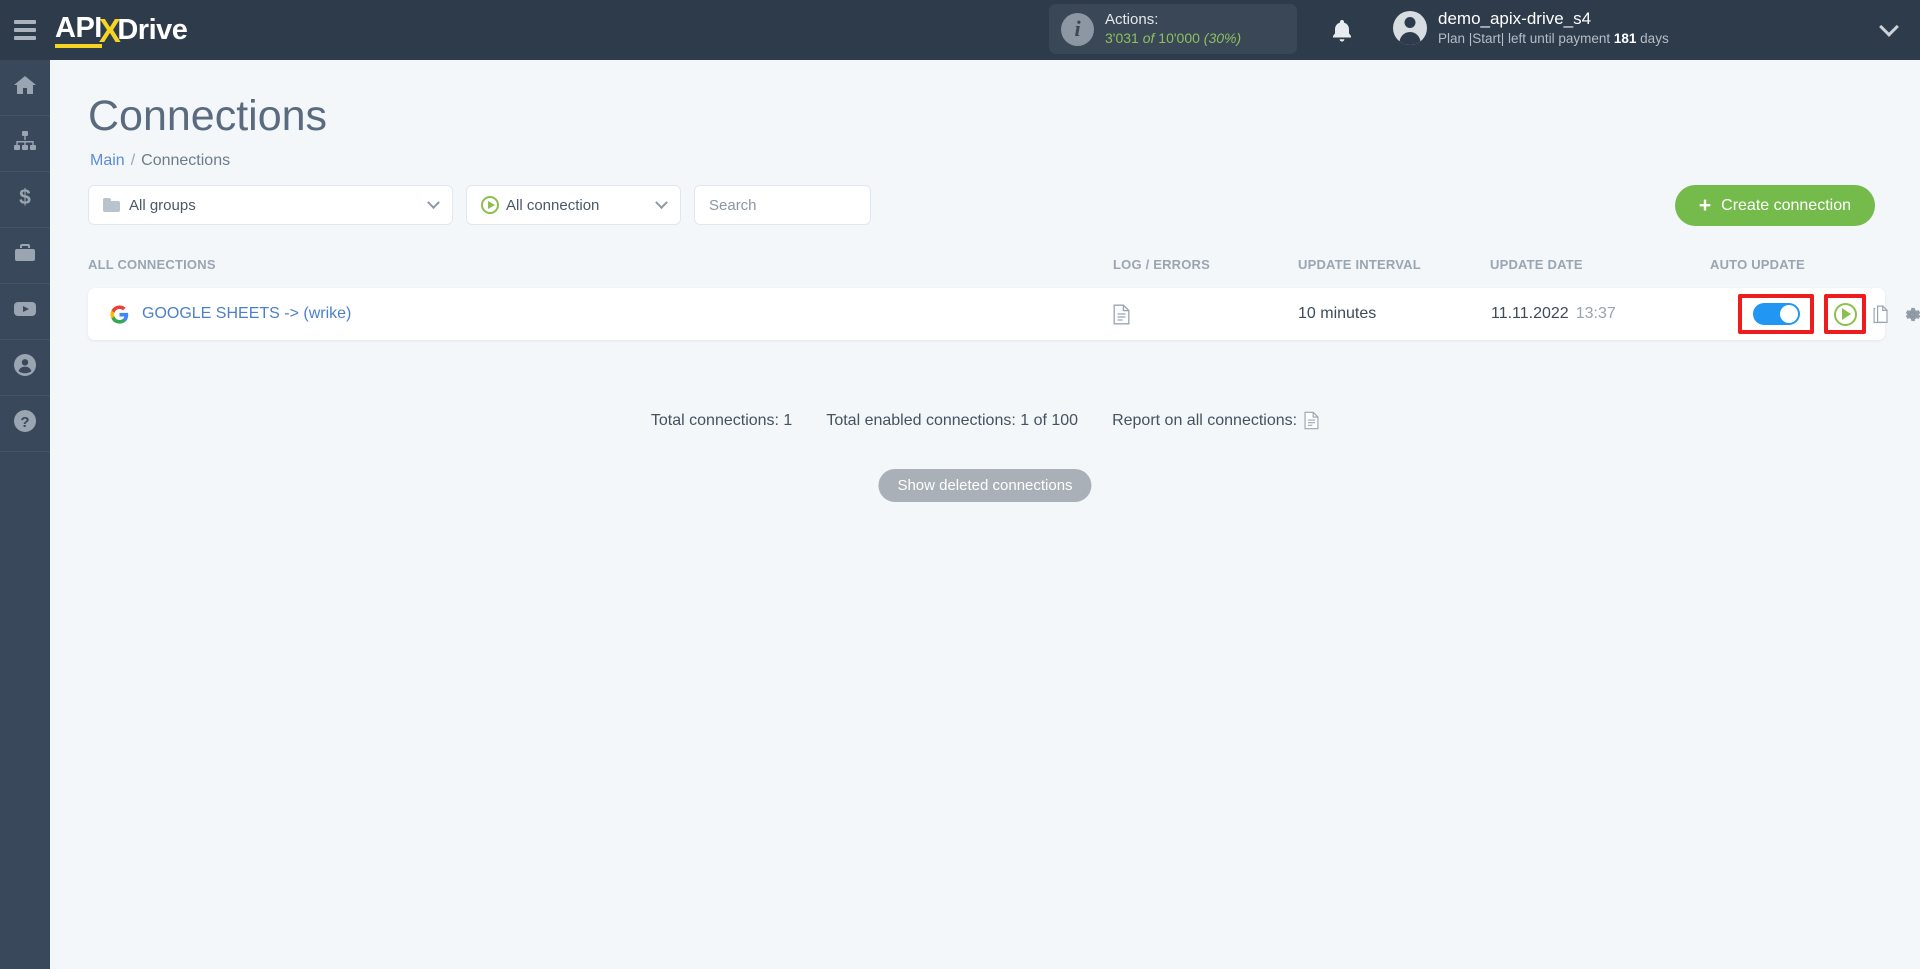 Image resolution: width=1920 pixels, height=969 pixels. I want to click on actions-values: 3'031 of 10'000 (30%), so click(1173, 39).